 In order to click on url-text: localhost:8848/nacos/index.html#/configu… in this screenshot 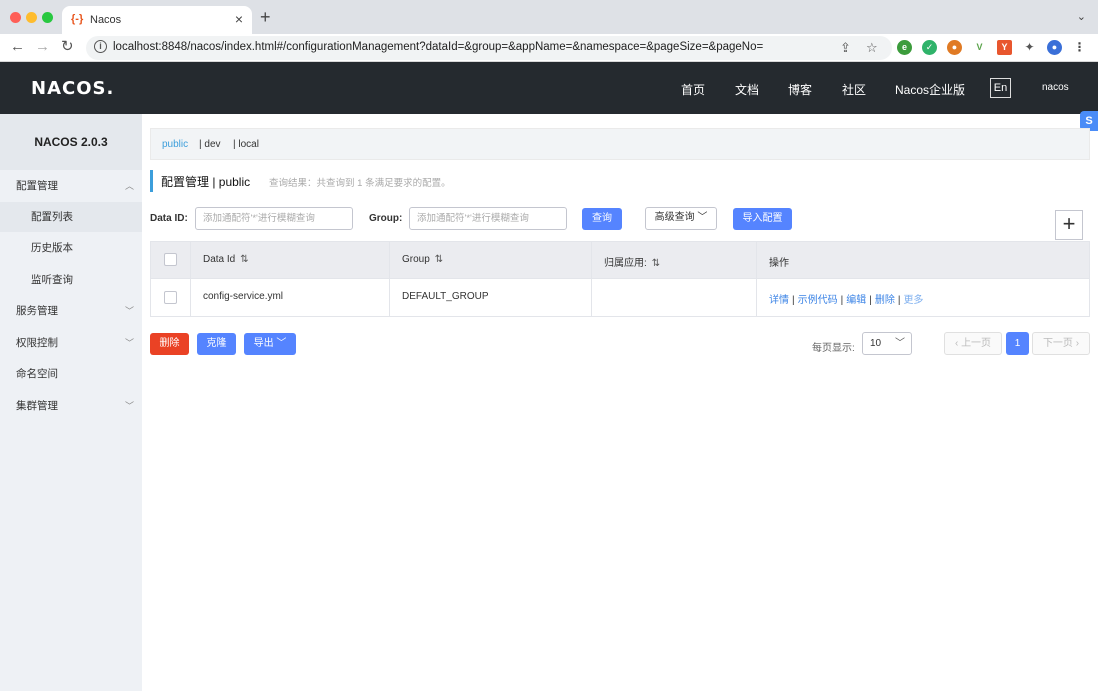, I will do `click(438, 47)`.